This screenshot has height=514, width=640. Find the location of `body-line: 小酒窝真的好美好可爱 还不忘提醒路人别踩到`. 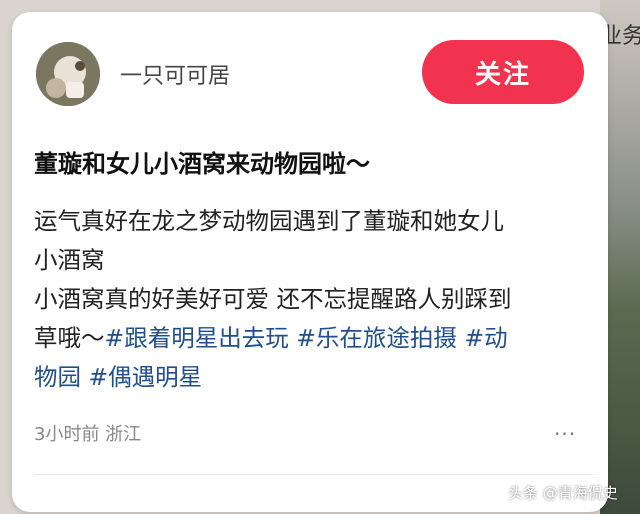

body-line: 小酒窝真的好美好可爱 还不忘提醒路人别踩到 is located at coordinates (273, 299).